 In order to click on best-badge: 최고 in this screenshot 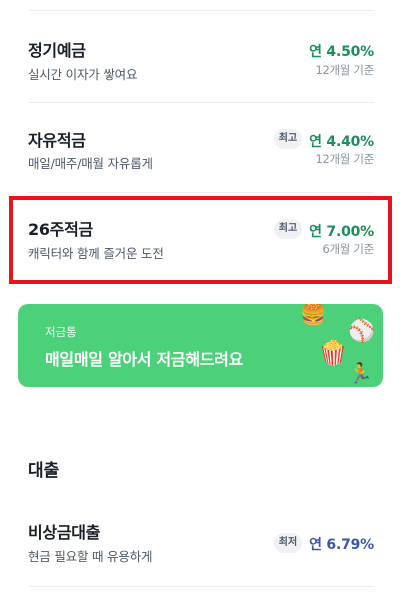, I will do `click(288, 139)`.